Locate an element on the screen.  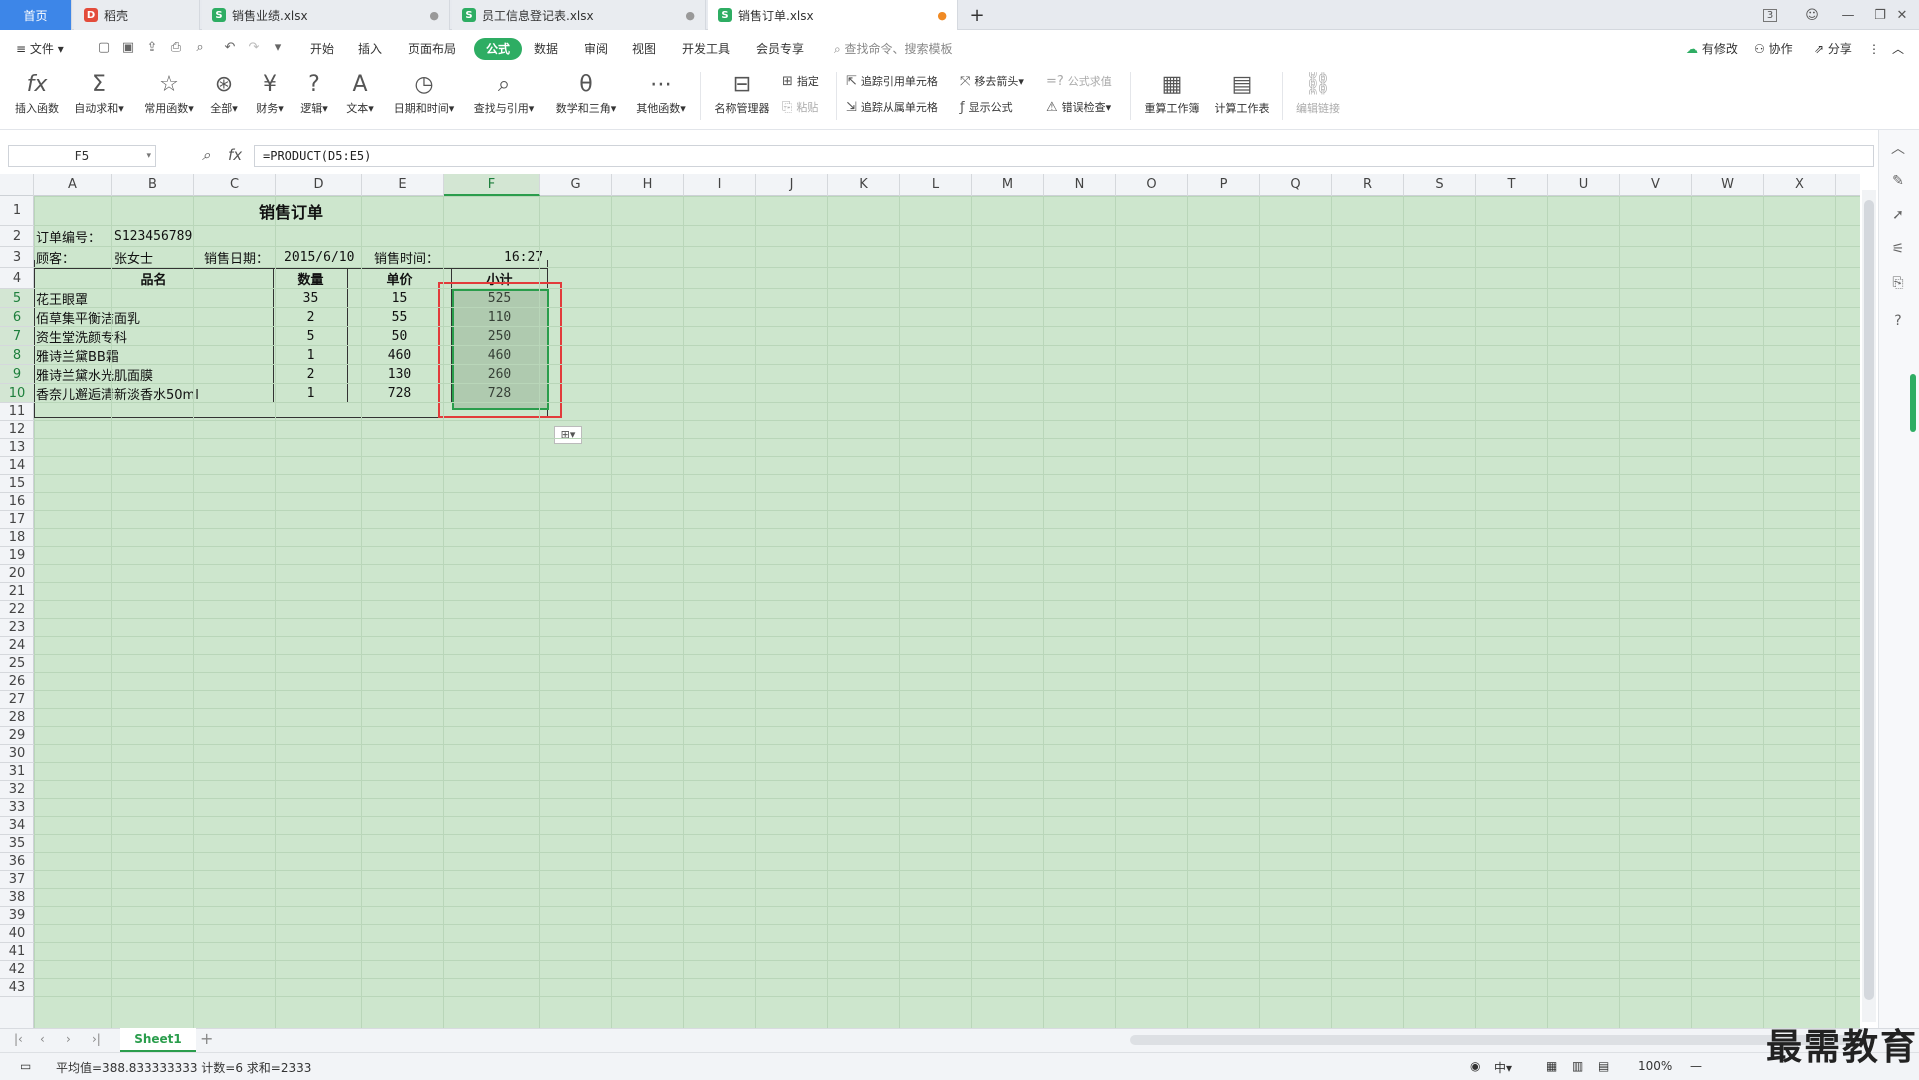
row-header-12: 12 is located at coordinates (17, 430).